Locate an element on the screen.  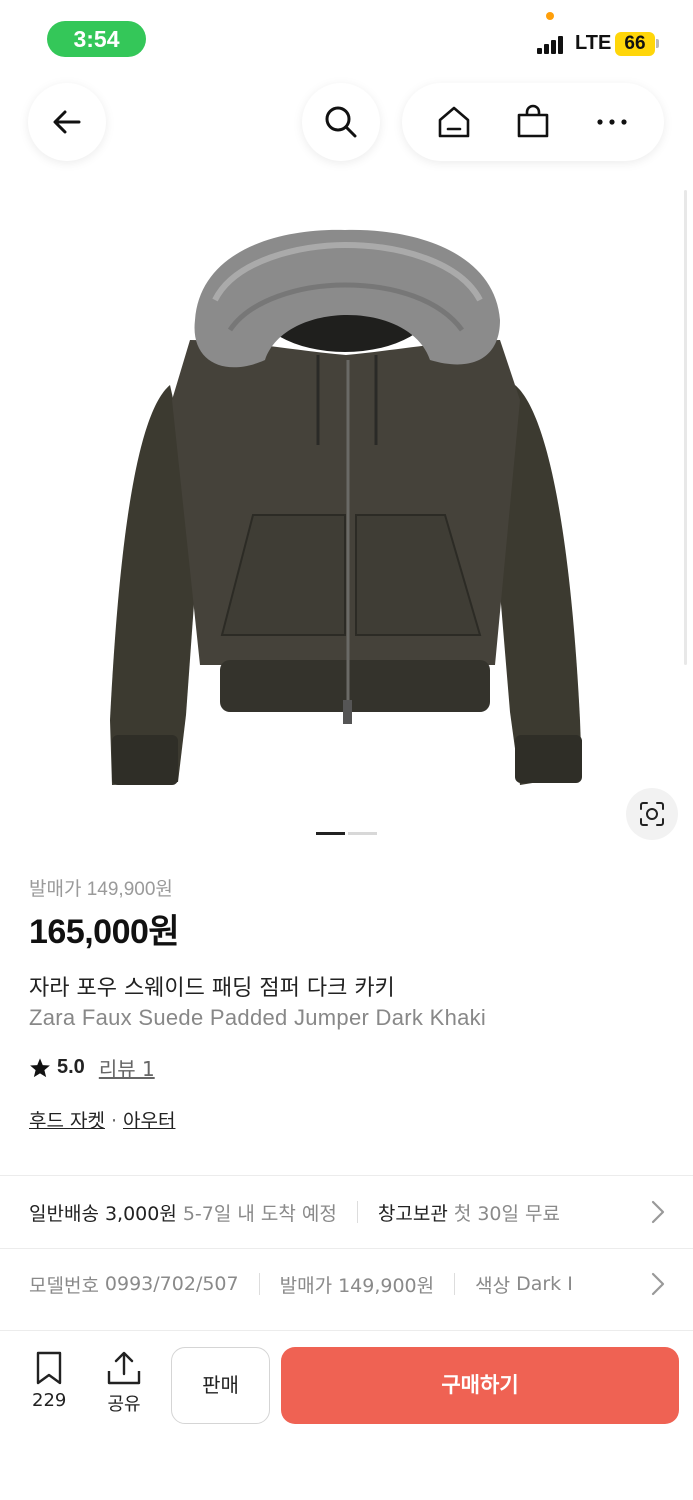
wishlist-button: 229 is located at coordinates (49, 1380).